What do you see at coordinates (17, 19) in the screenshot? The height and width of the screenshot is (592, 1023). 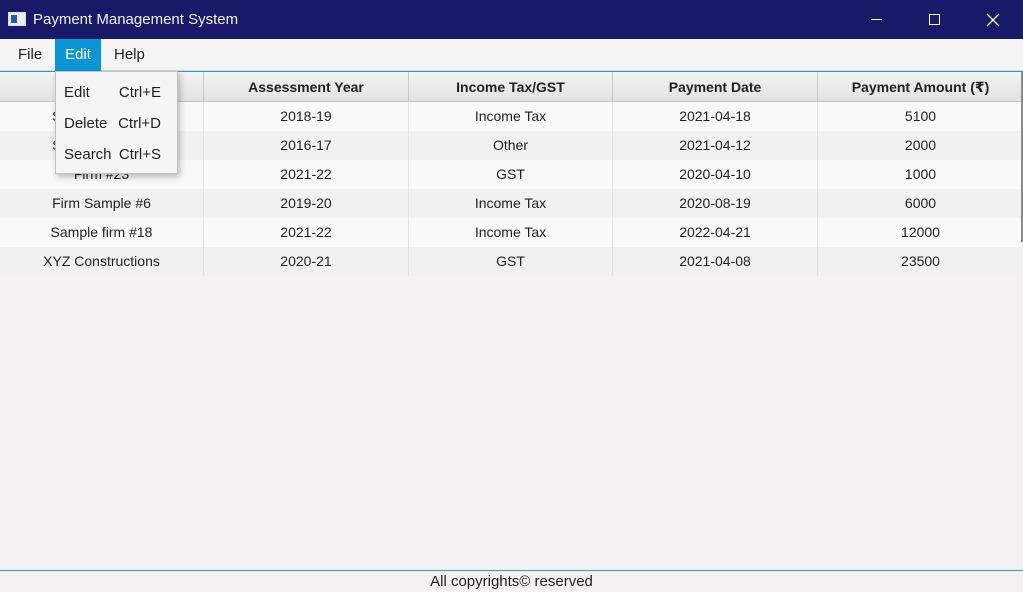 I see `window-app-icon` at bounding box center [17, 19].